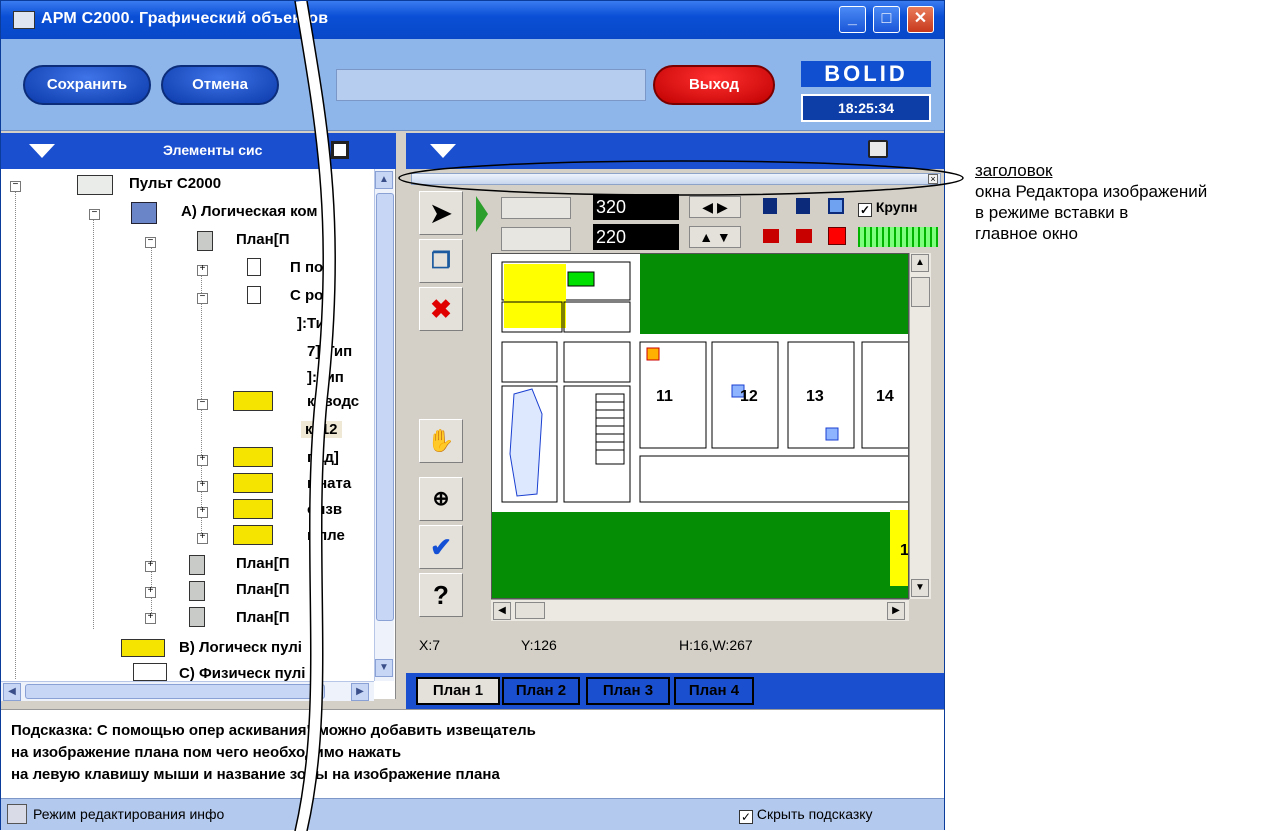  I want to click on color-red-icon, so click(837, 236).